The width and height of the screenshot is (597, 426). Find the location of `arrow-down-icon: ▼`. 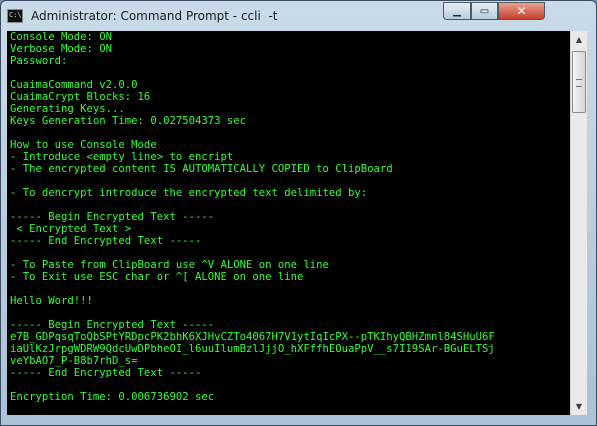

arrow-down-icon: ▼ is located at coordinates (579, 406).